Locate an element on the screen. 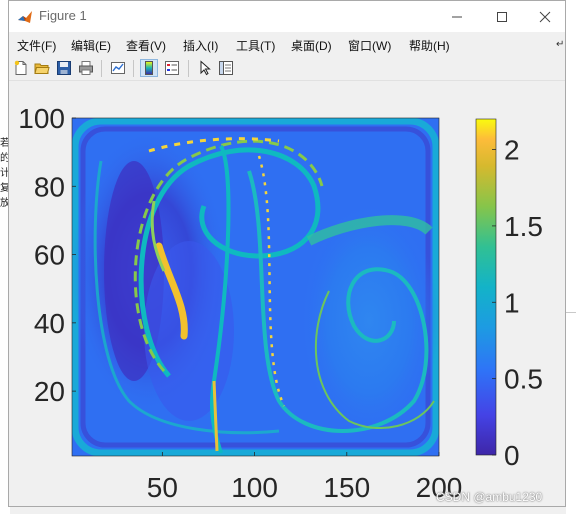 The height and width of the screenshot is (514, 576). y-tick-label: 80 is located at coordinates (49, 186).